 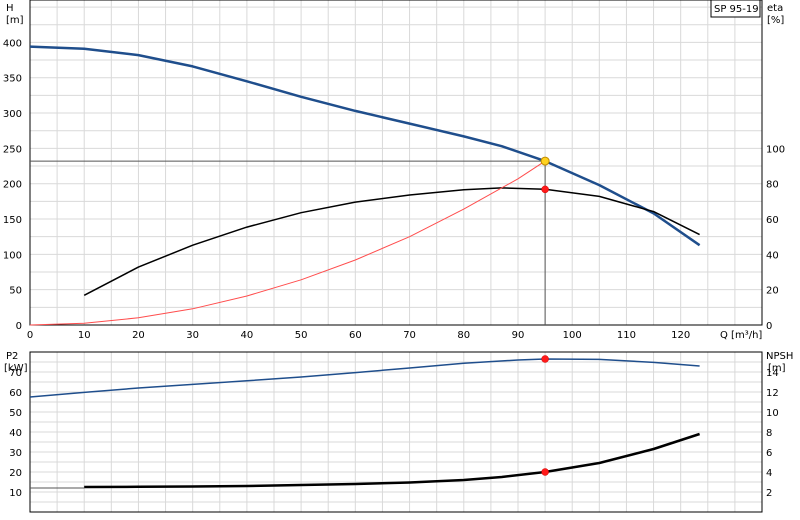 What do you see at coordinates (12, 255) in the screenshot?
I see `head-tick-label: 100` at bounding box center [12, 255].